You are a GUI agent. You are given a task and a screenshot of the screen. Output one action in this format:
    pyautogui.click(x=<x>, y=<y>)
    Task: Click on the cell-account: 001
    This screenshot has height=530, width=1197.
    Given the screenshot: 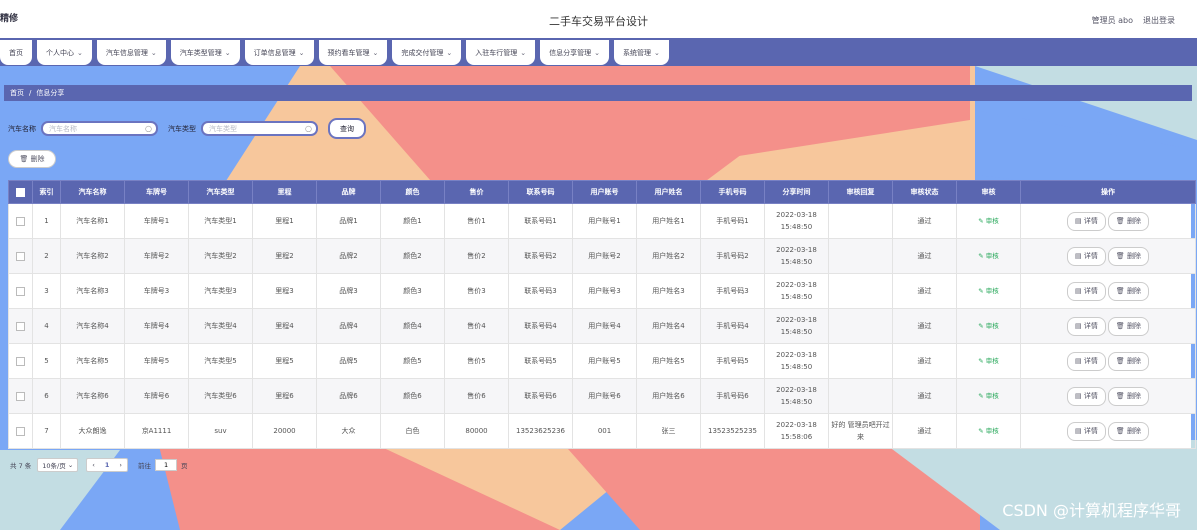 What is the action you would take?
    pyautogui.click(x=604, y=431)
    